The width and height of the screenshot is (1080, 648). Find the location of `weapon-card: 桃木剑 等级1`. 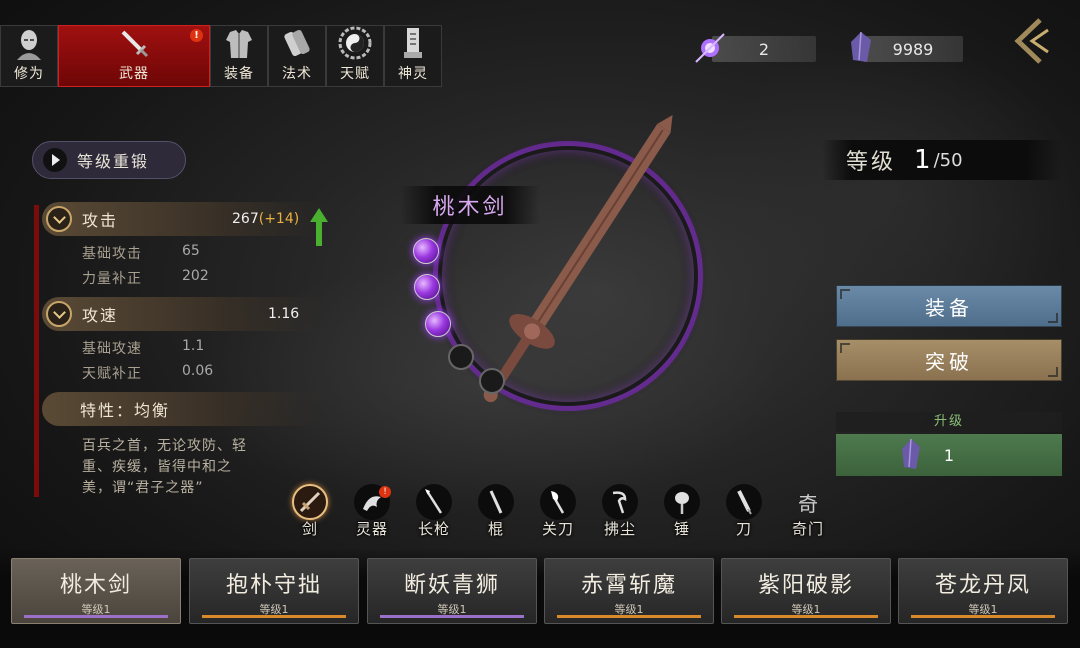

weapon-card: 桃木剑 等级1 is located at coordinates (96, 591).